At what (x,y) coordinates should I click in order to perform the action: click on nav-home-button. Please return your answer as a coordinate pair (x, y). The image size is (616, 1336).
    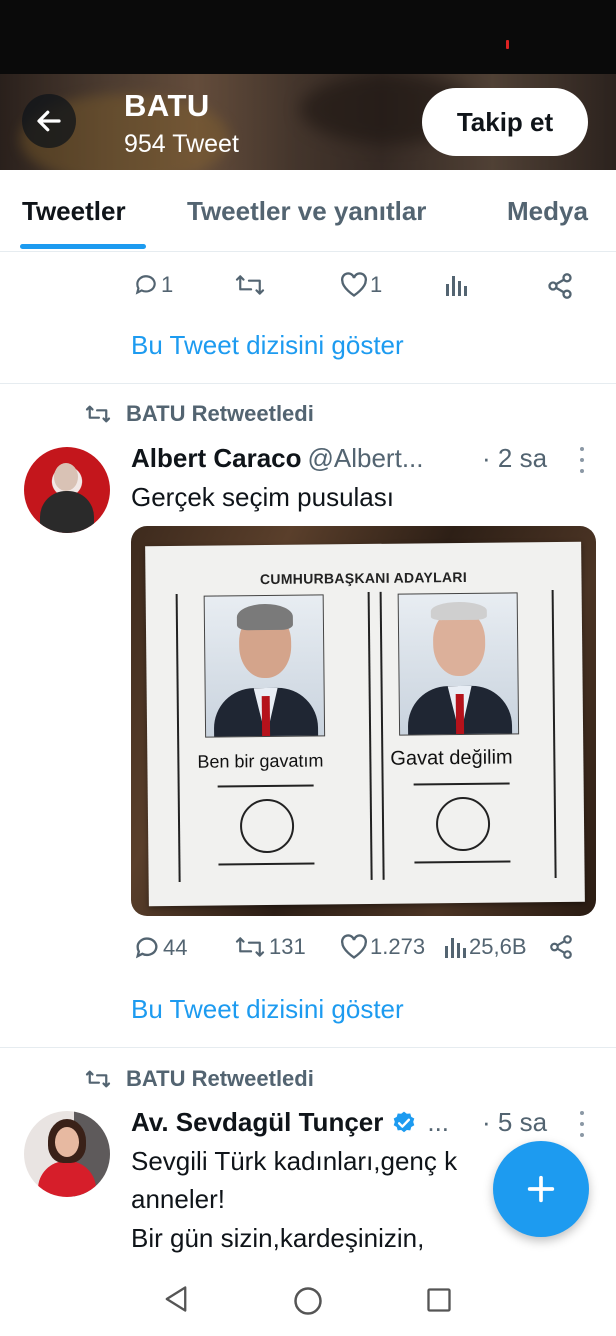
    Looking at the image, I should click on (308, 1303).